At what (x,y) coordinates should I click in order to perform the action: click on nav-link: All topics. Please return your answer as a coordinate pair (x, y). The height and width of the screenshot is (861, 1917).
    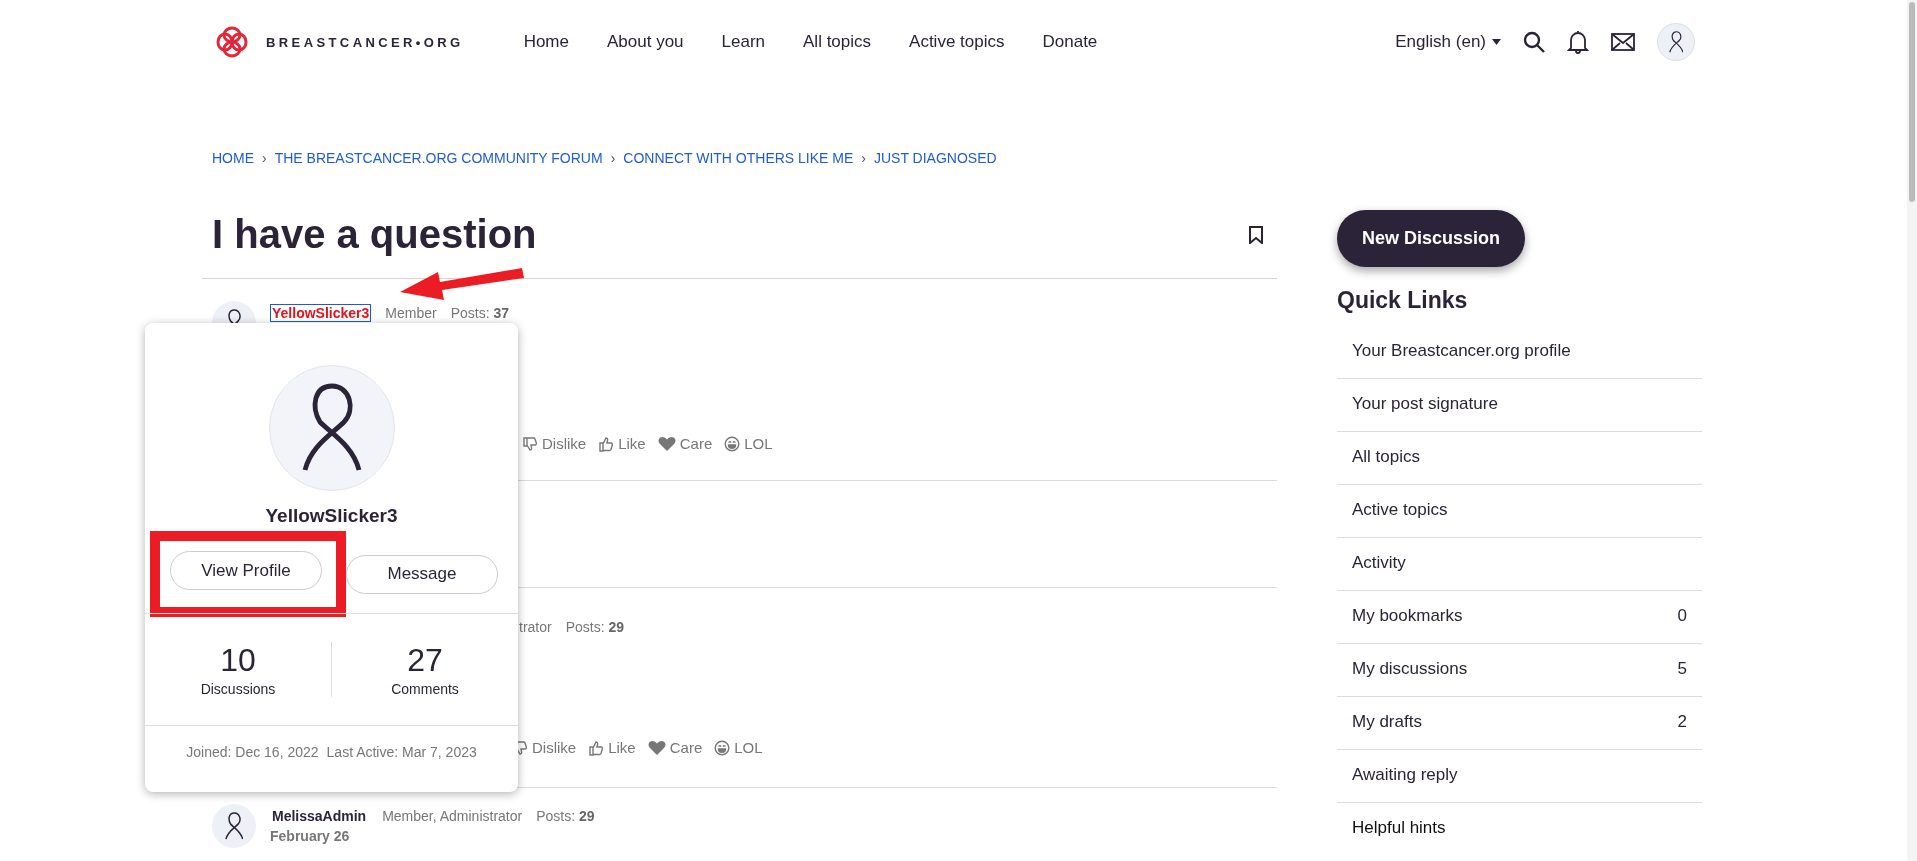
    Looking at the image, I should click on (837, 42).